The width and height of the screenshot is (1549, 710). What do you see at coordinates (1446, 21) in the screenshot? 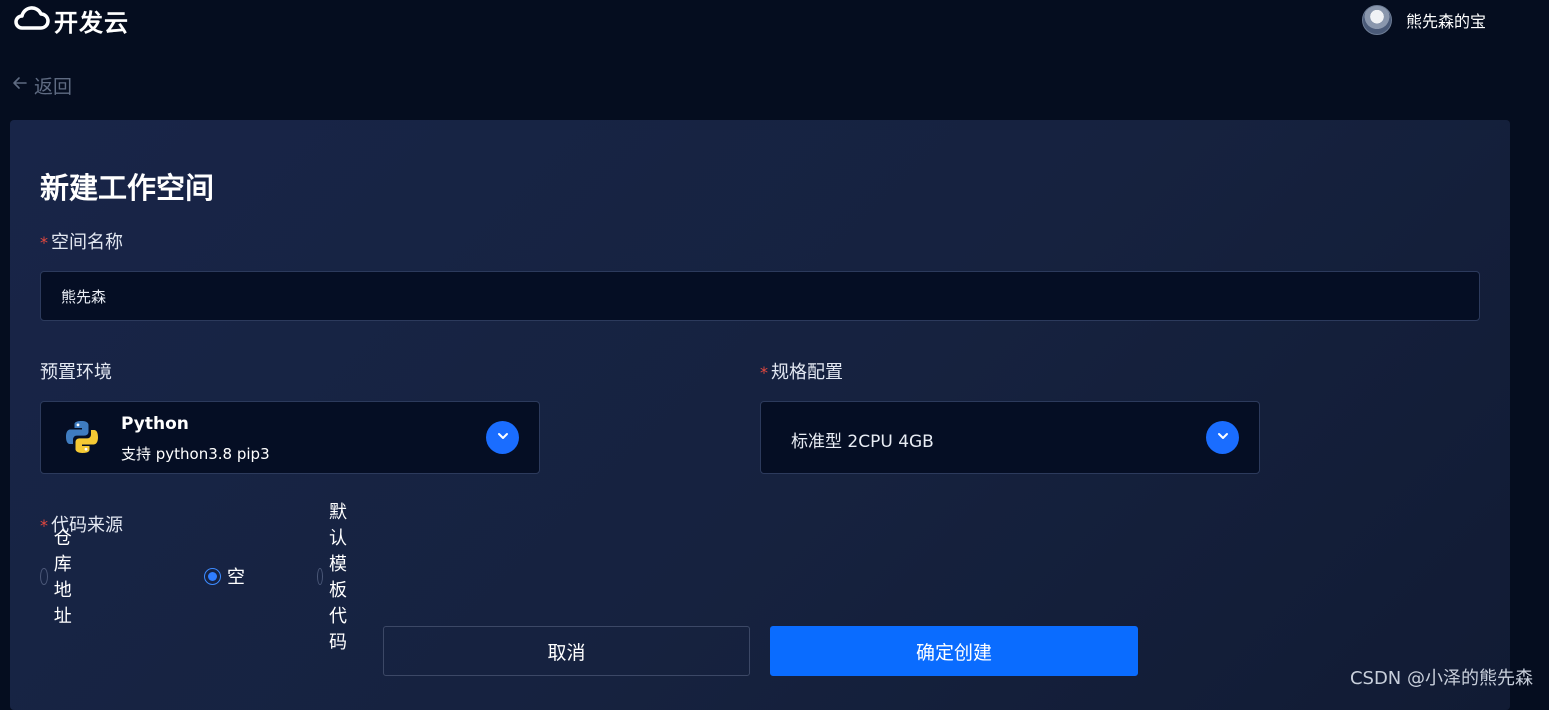
I see `user-name: 熊先森的宝` at bounding box center [1446, 21].